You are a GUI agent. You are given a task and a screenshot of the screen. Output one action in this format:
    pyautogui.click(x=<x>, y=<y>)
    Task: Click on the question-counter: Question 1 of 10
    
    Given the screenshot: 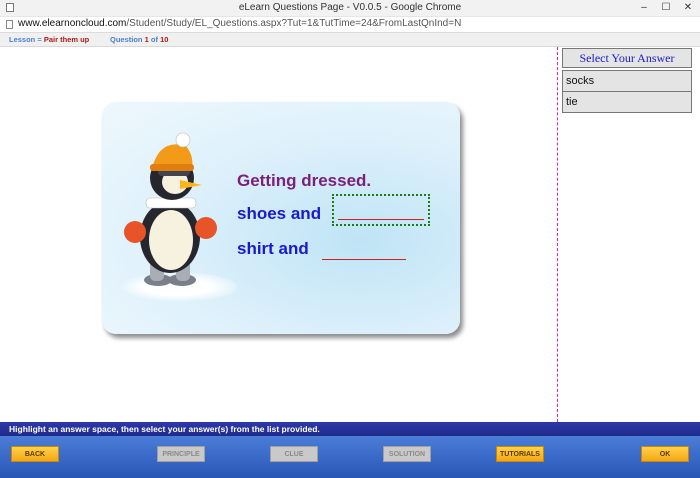 What is the action you would take?
    pyautogui.click(x=139, y=39)
    